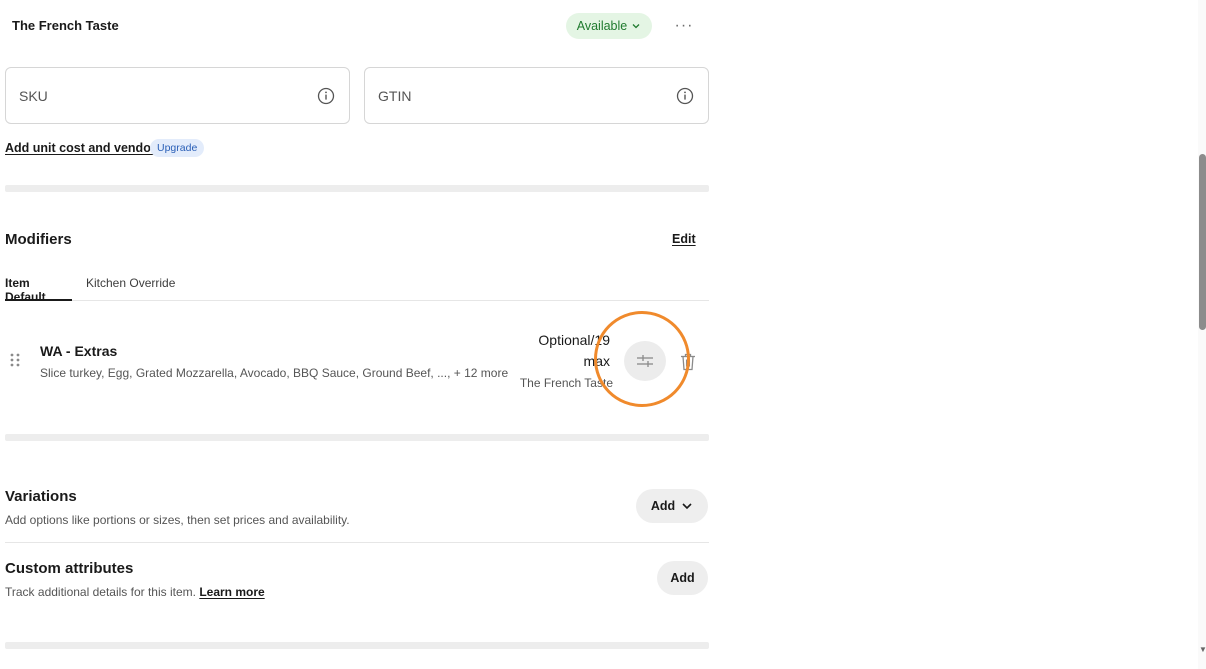 The width and height of the screenshot is (1206, 669). I want to click on availability-status-button: Available, so click(609, 26).